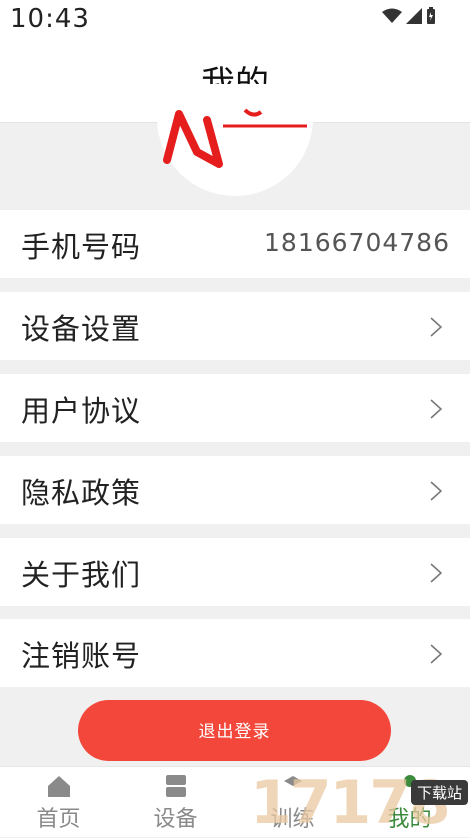  What do you see at coordinates (81, 575) in the screenshot?
I see `row-label: 关于我们` at bounding box center [81, 575].